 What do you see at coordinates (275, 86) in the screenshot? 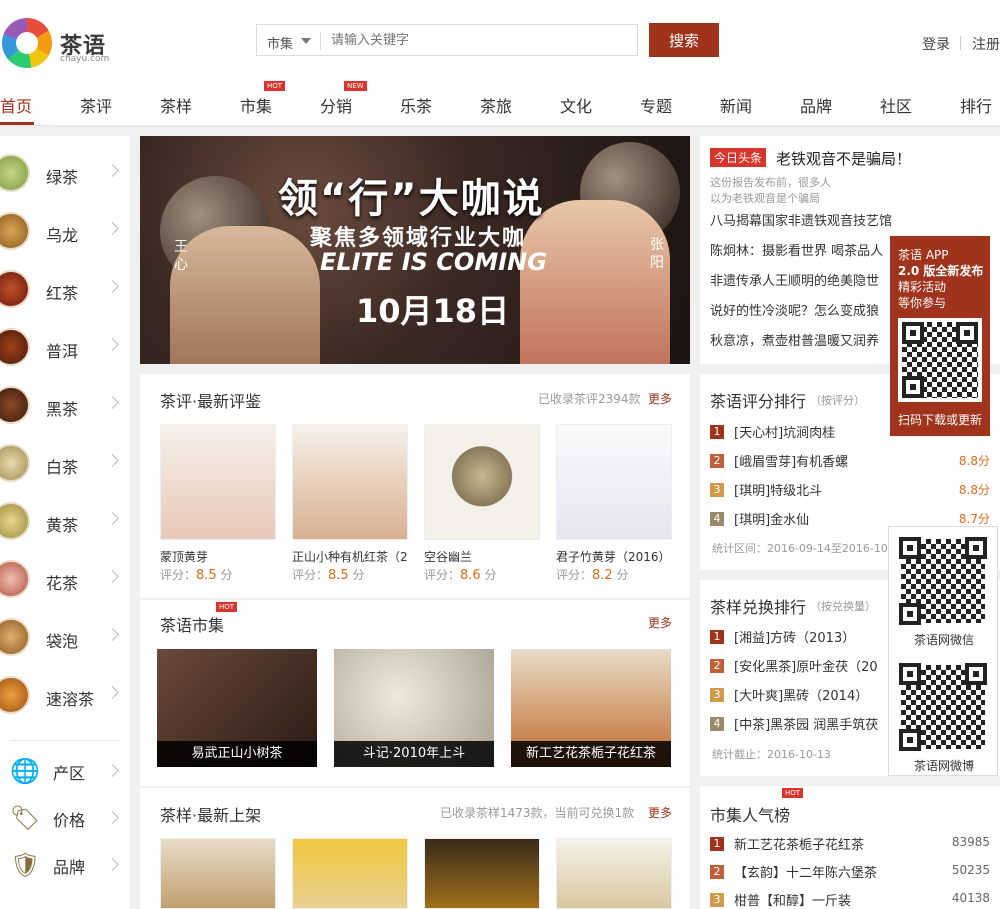
I see `hot-badge: HOT` at bounding box center [275, 86].